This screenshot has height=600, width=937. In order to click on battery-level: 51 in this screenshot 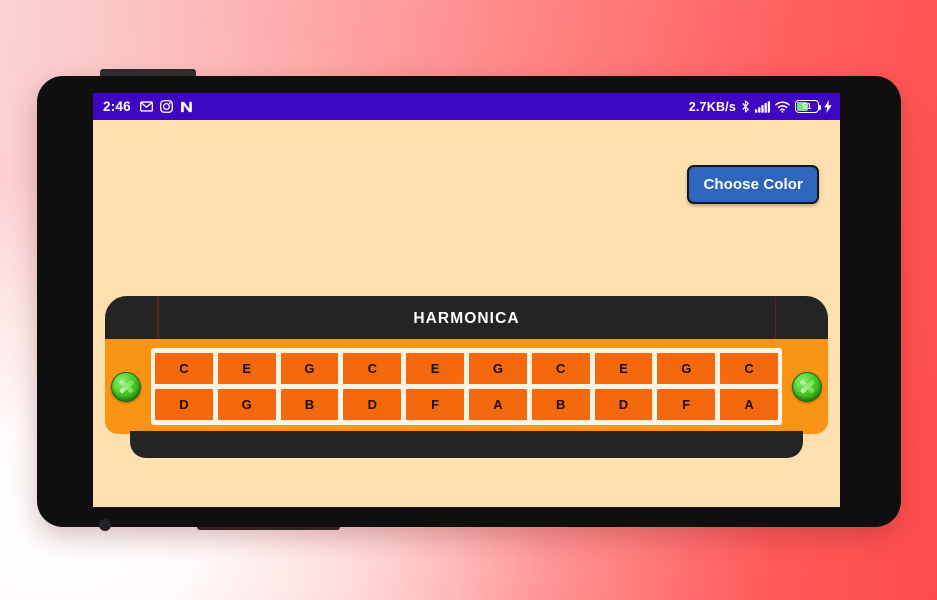, I will do `click(807, 106)`.